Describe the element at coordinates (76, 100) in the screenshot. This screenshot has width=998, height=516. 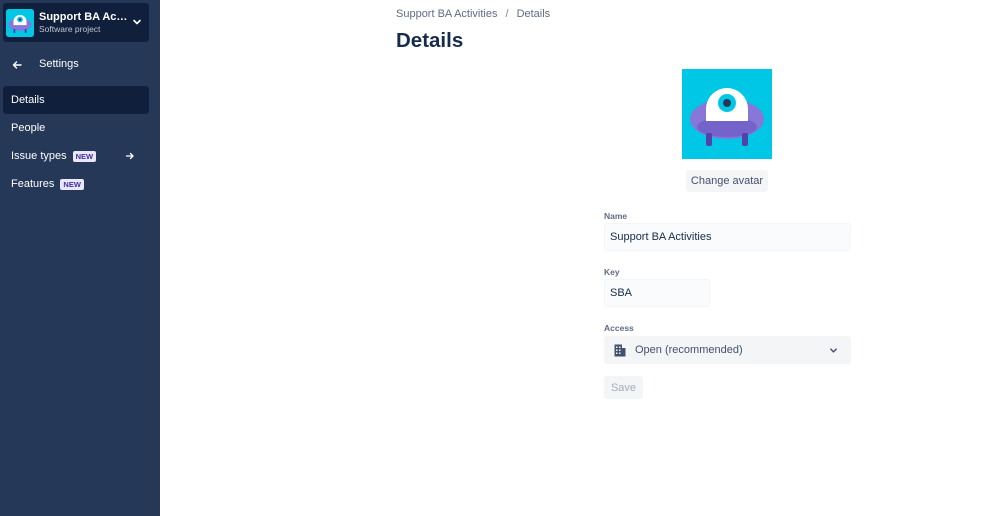
I see `sidebar-item-details: Details` at that location.